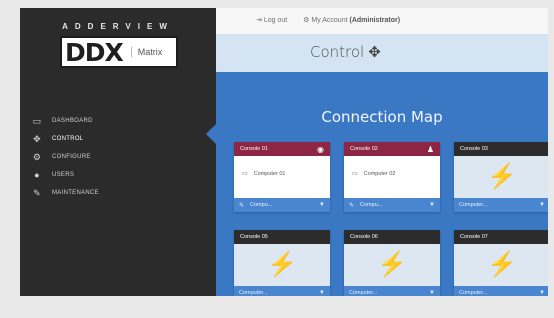  I want to click on top-bar: ⇥ Log out ⚙ My Account (Administrator), so click(382, 21).